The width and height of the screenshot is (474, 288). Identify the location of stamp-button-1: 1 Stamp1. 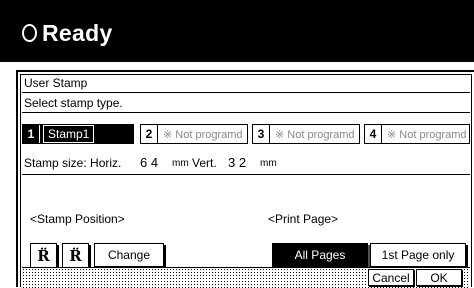
(78, 134).